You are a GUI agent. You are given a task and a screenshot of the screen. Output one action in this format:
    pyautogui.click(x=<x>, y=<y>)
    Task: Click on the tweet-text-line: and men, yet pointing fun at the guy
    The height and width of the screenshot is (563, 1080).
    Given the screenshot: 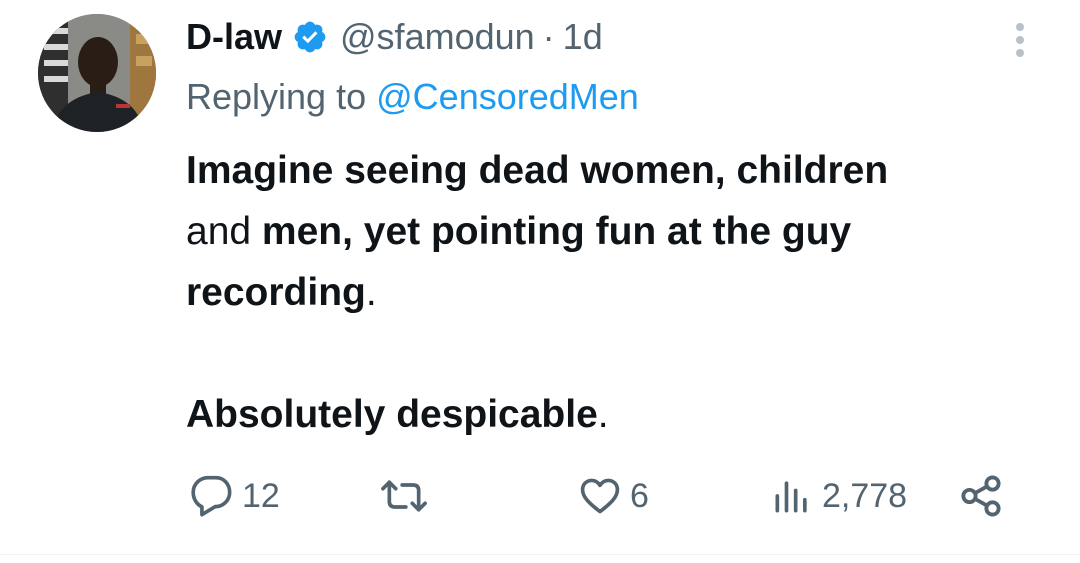 What is the action you would take?
    pyautogui.click(x=616, y=231)
    